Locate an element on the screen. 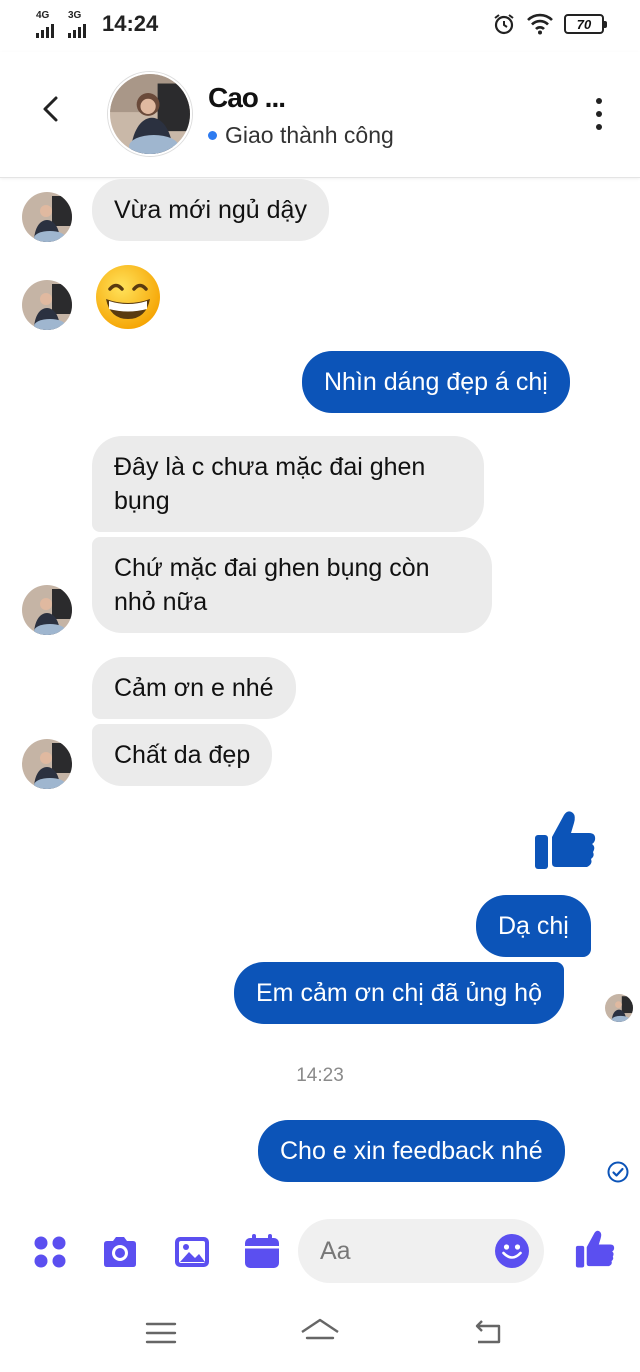 This screenshot has height=1372, width=640. system-nav-bar is located at coordinates (320, 1334).